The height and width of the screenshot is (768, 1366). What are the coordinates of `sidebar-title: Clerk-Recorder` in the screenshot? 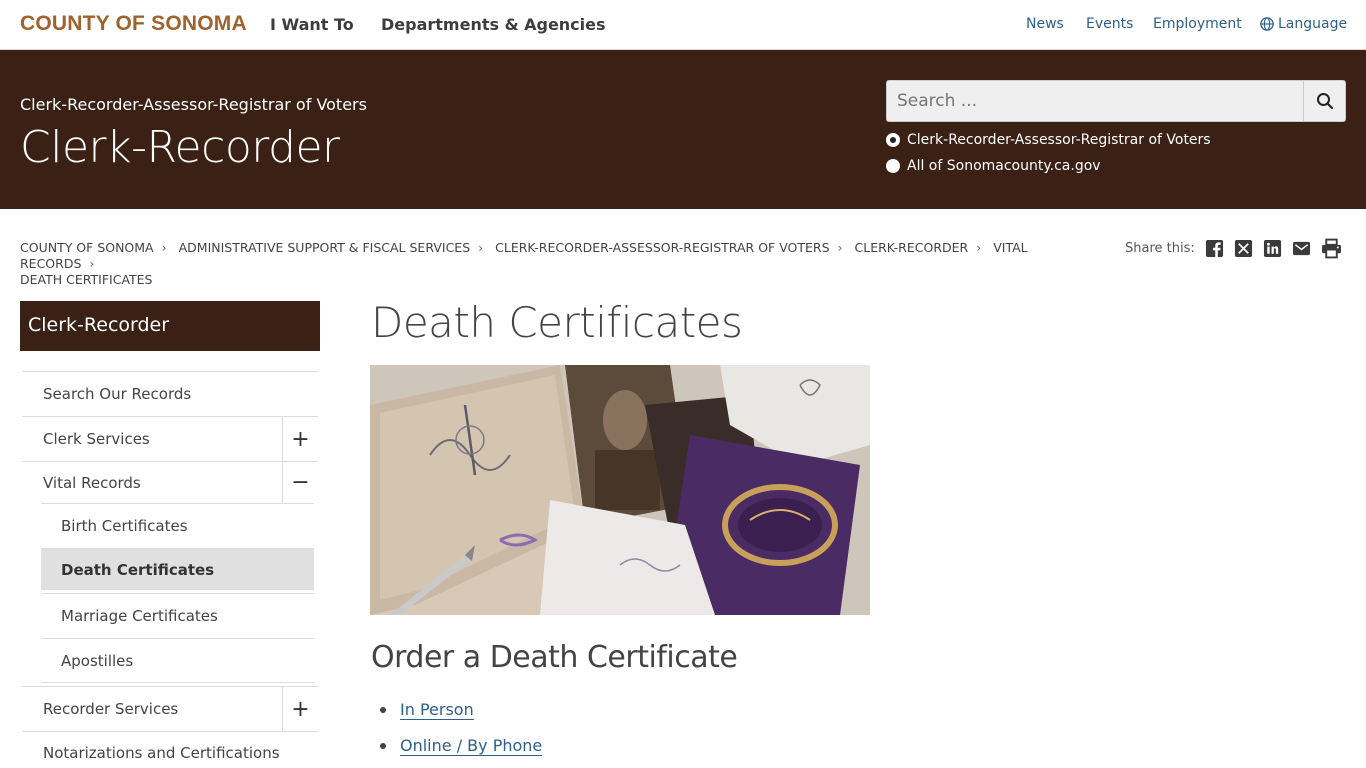 It's located at (170, 326).